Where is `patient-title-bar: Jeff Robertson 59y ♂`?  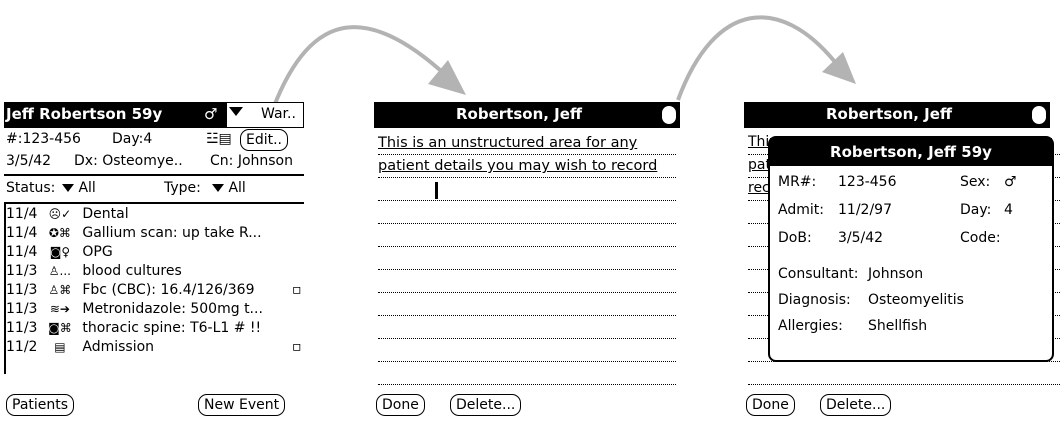 patient-title-bar: Jeff Robertson 59y ♂ is located at coordinates (130, 115).